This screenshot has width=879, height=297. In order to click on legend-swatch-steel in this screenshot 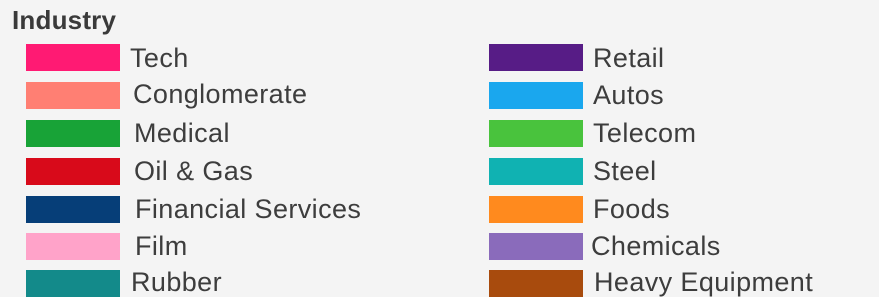, I will do `click(536, 171)`.